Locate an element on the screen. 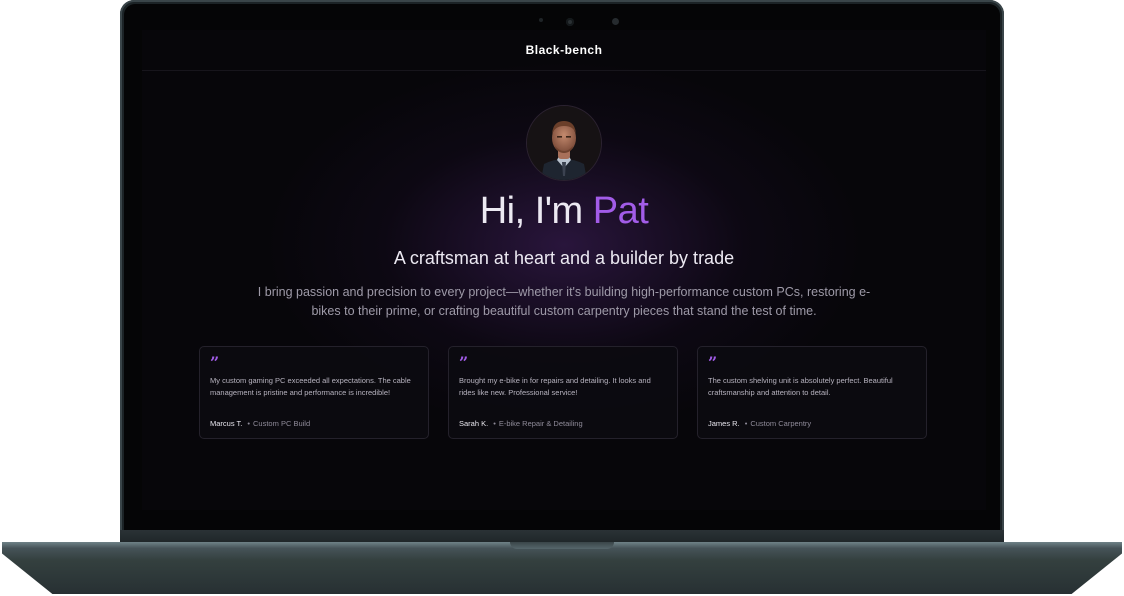 The image size is (1124, 596). author-name: Sarah K. is located at coordinates (474, 423).